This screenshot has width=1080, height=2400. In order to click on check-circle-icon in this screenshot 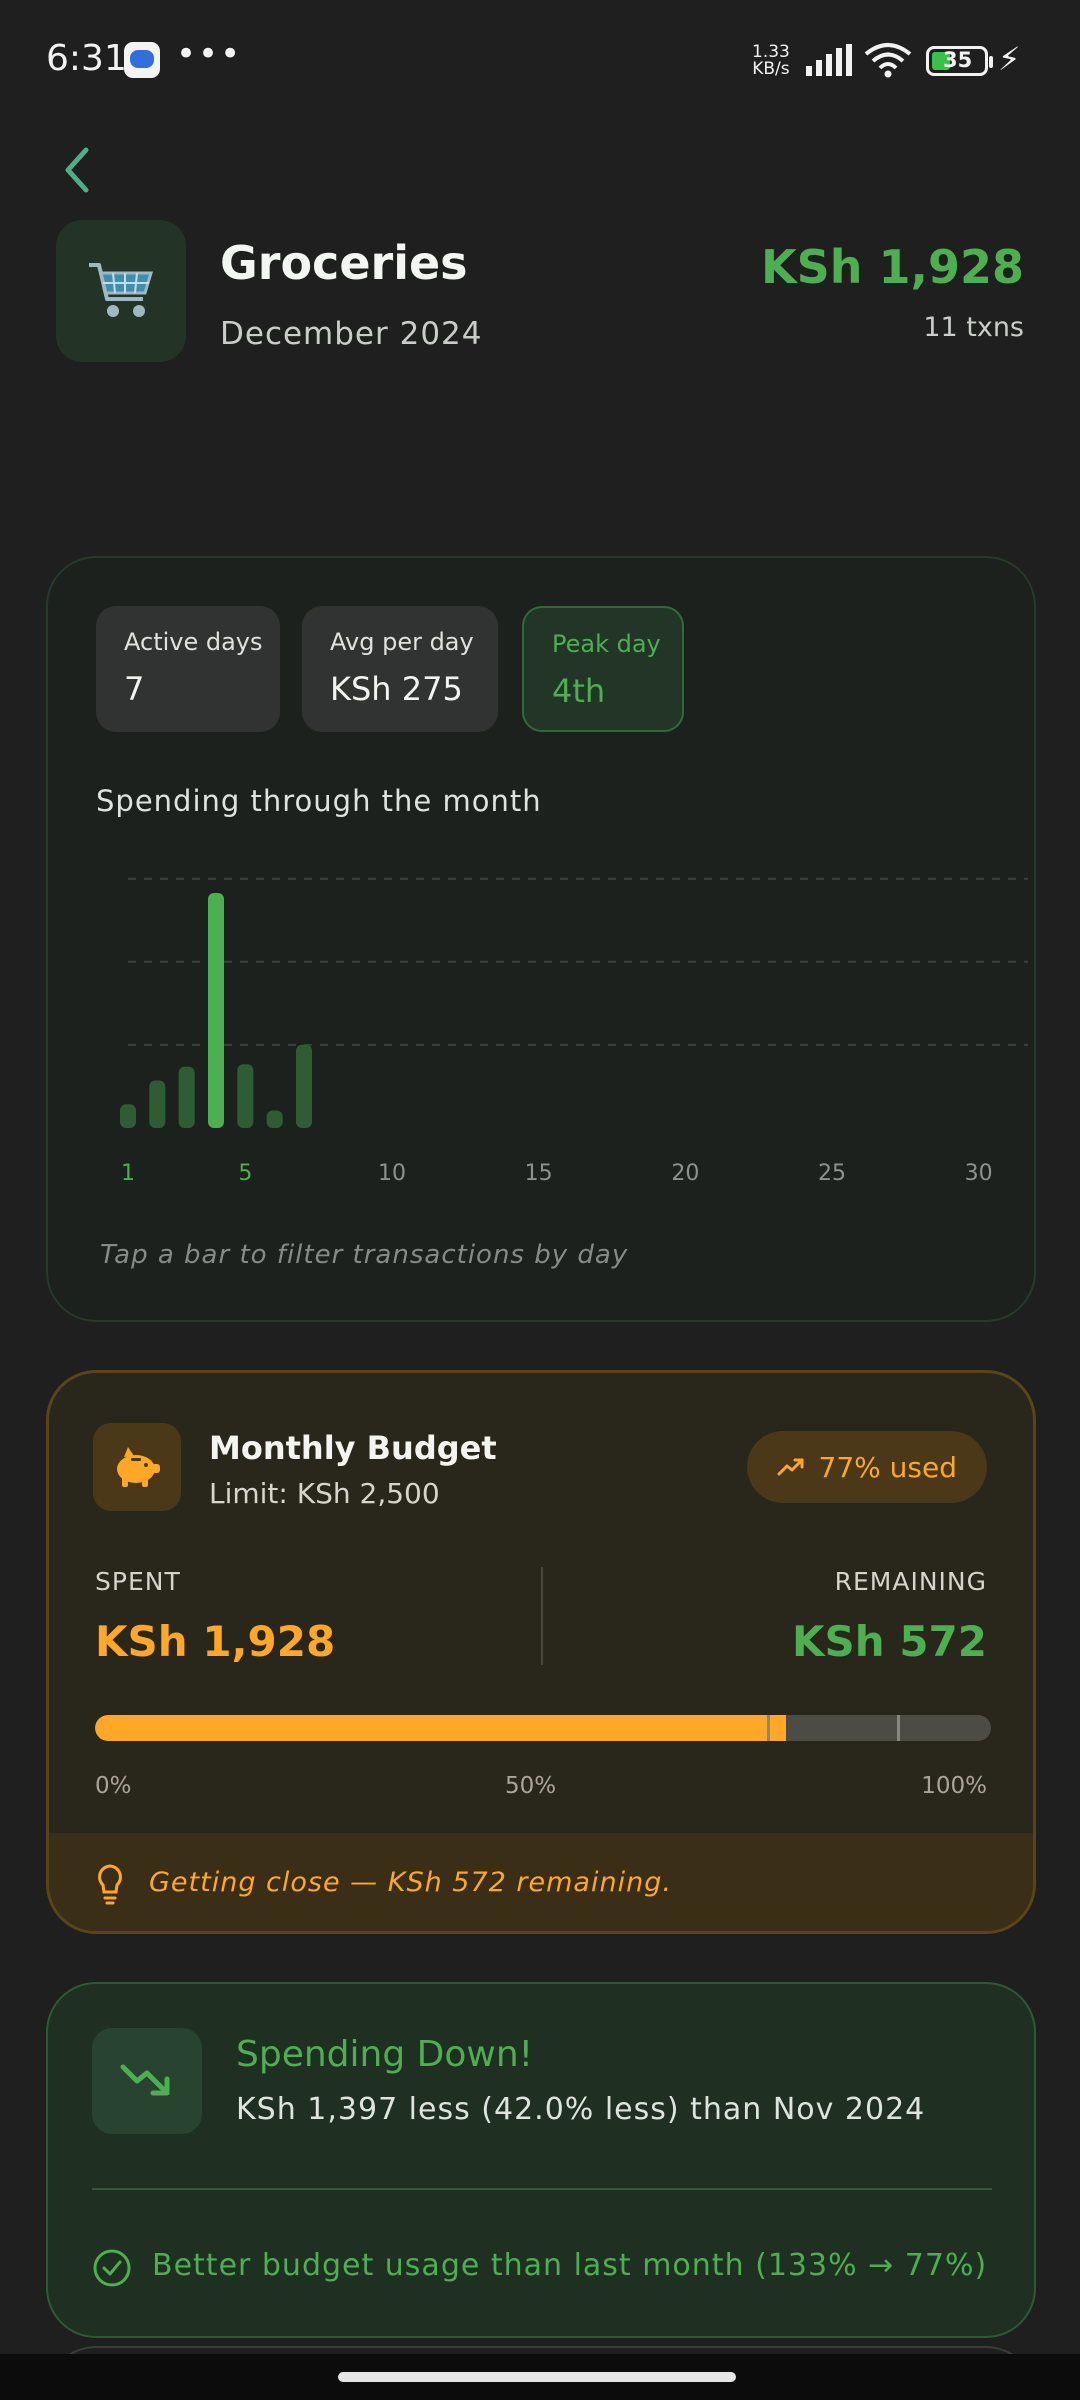, I will do `click(112, 2268)`.